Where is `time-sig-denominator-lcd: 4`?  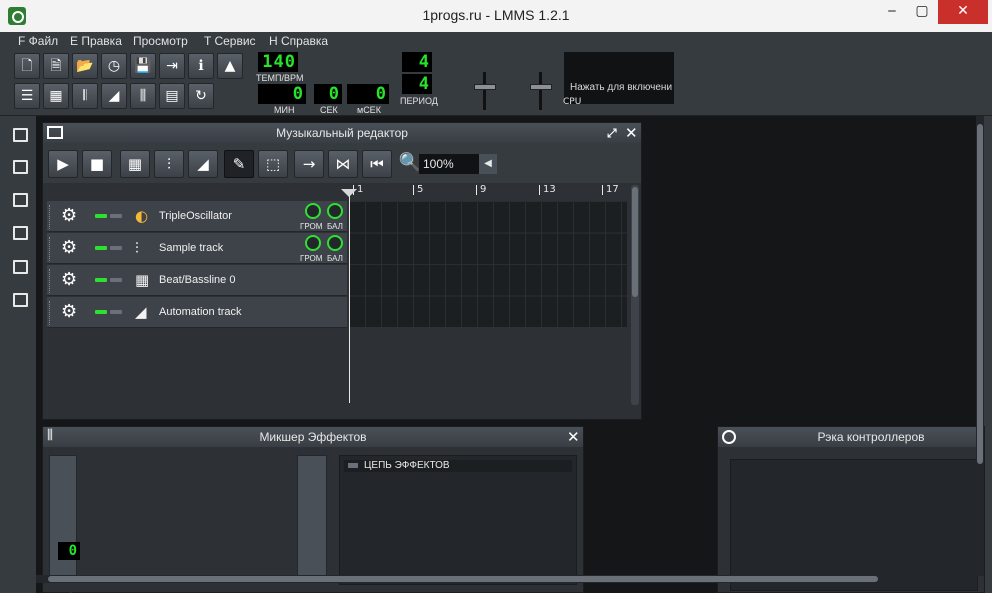
time-sig-denominator-lcd: 4 is located at coordinates (417, 84).